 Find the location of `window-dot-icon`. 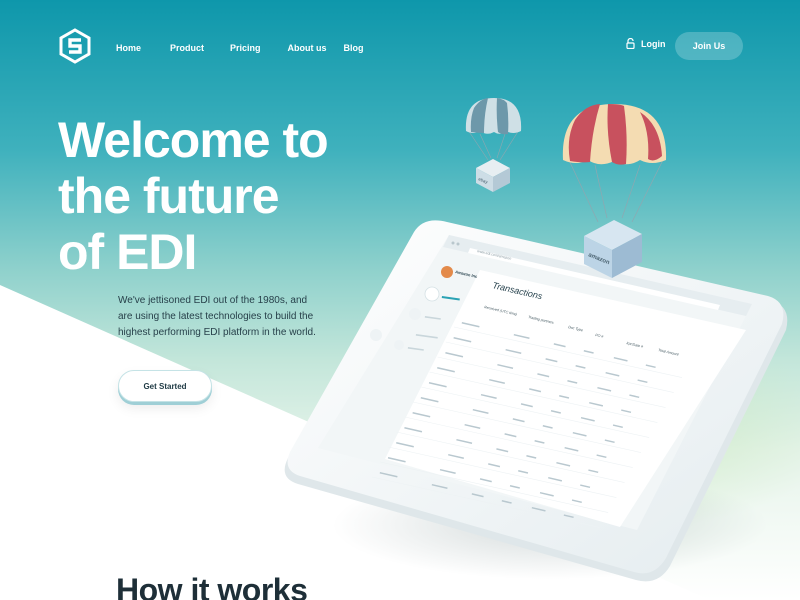

window-dot-icon is located at coordinates (453, 243).